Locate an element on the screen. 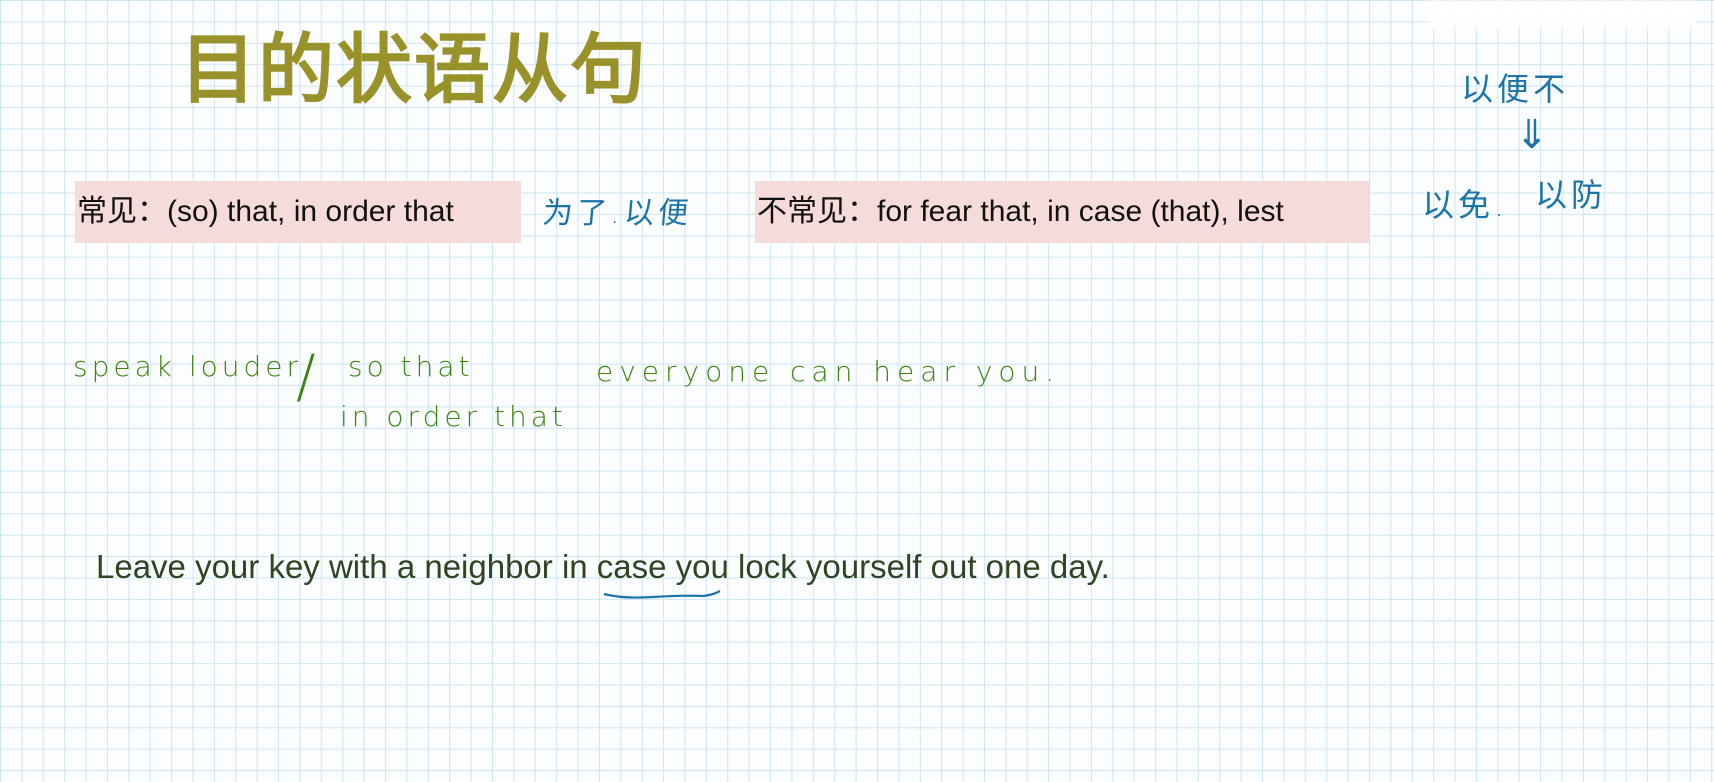  double-down-arrow-icon: ⇓ is located at coordinates (1534, 135).